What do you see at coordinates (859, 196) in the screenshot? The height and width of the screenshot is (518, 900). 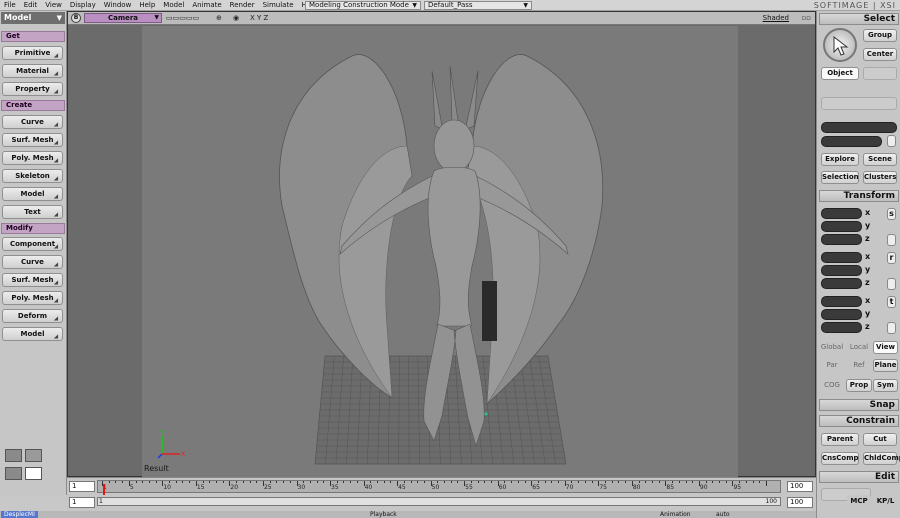 I see `transform-header: Transform` at bounding box center [859, 196].